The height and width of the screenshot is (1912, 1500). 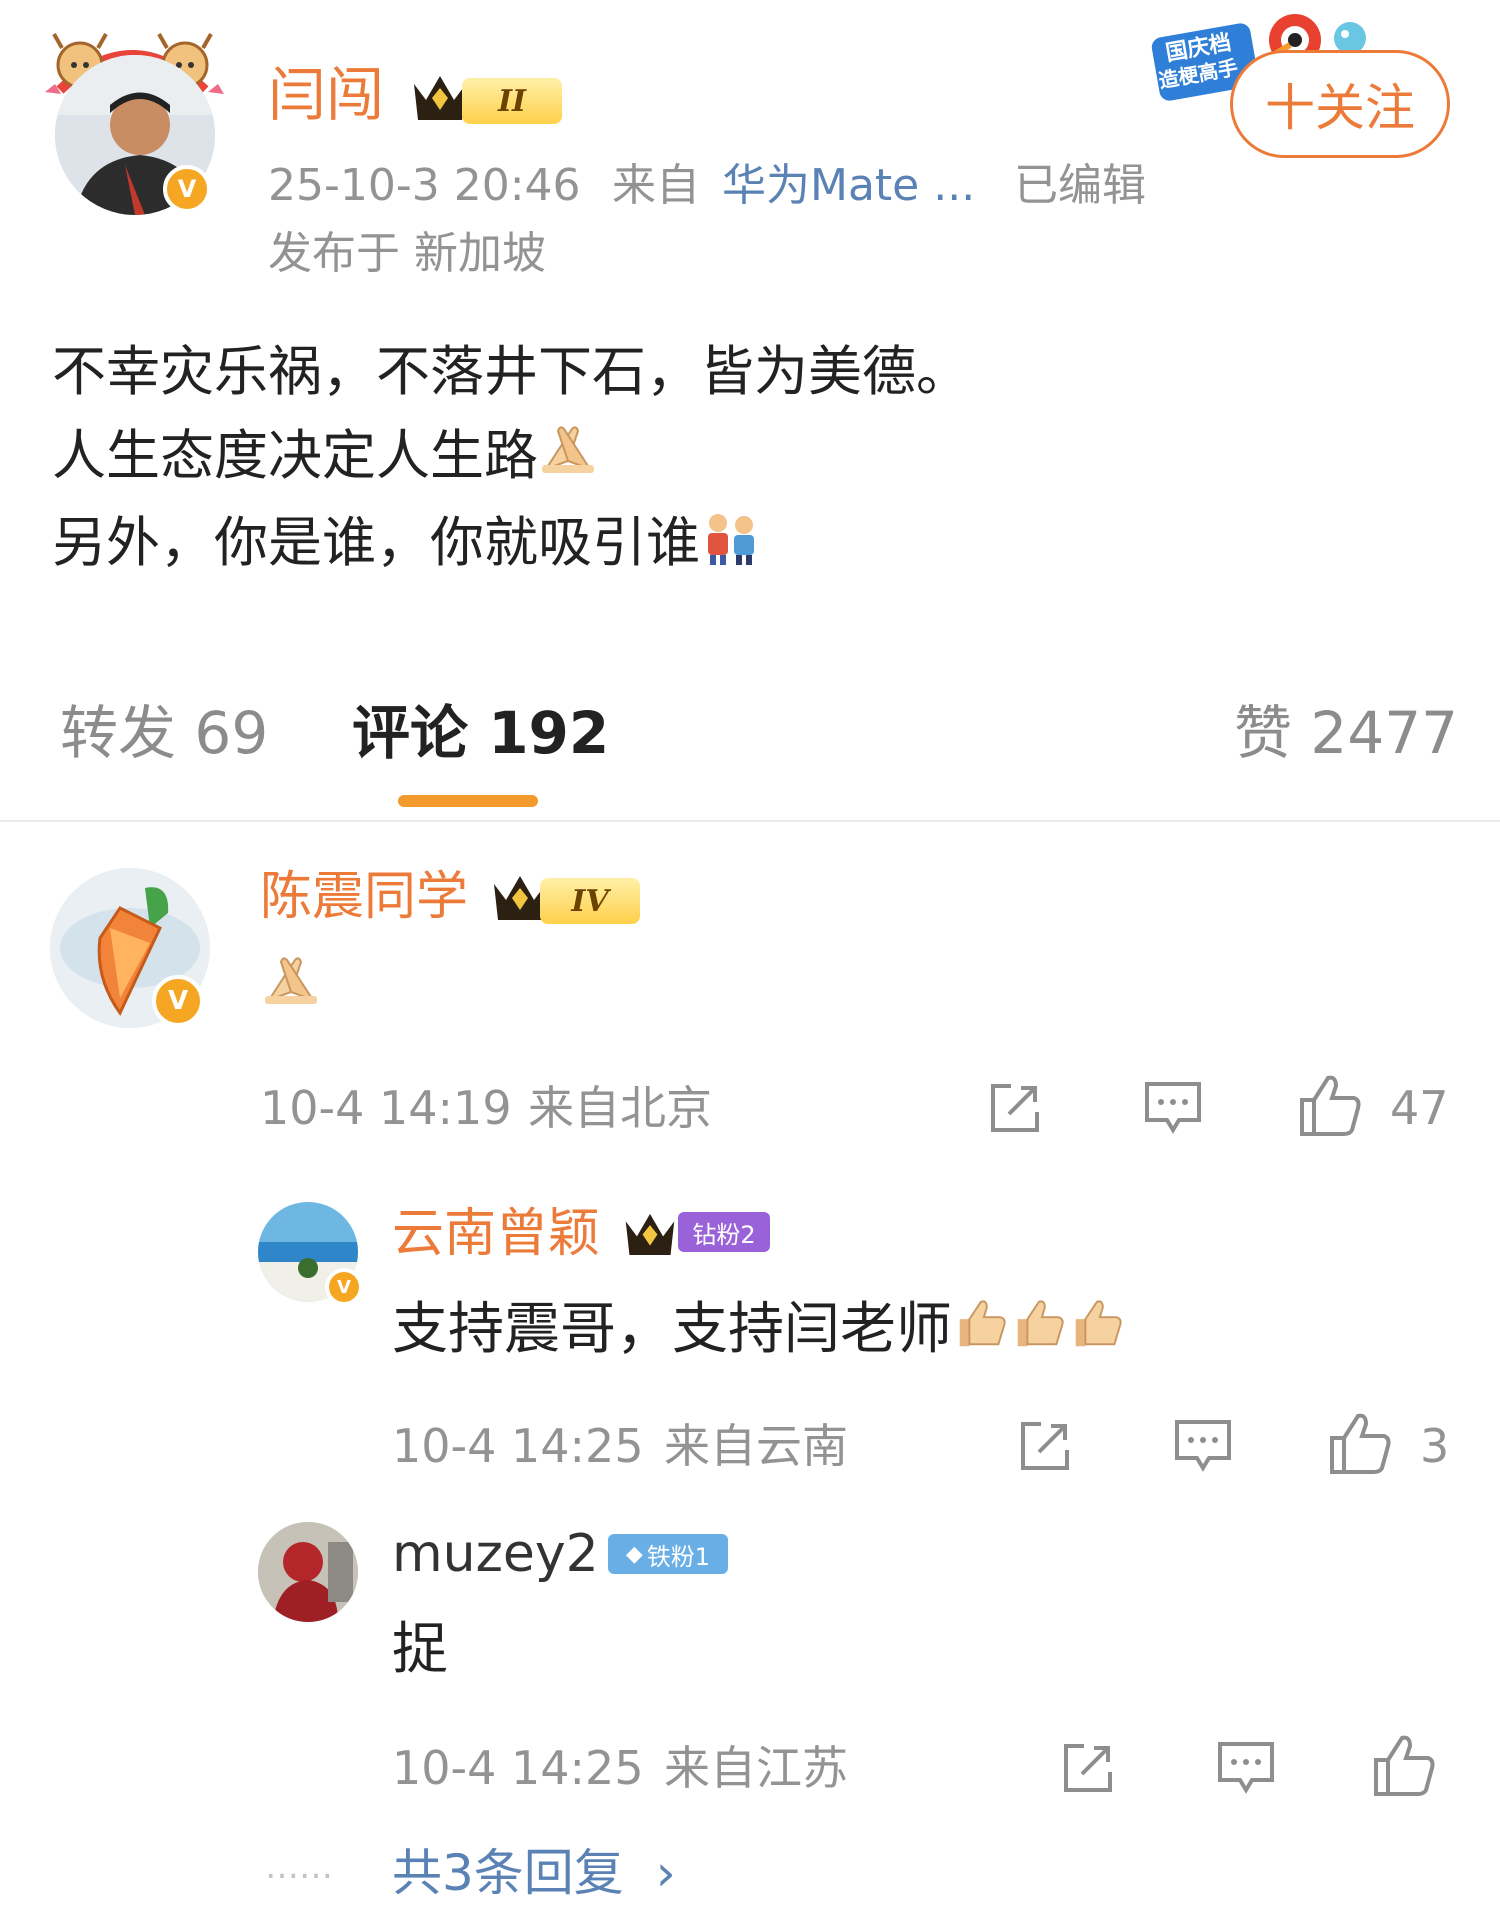 I want to click on post-body: 不幸灾乐祸，不落井下石，皆为美德。 人生态度决定人生路 另外，你是谁，你就吸引谁, so click(x=752, y=459).